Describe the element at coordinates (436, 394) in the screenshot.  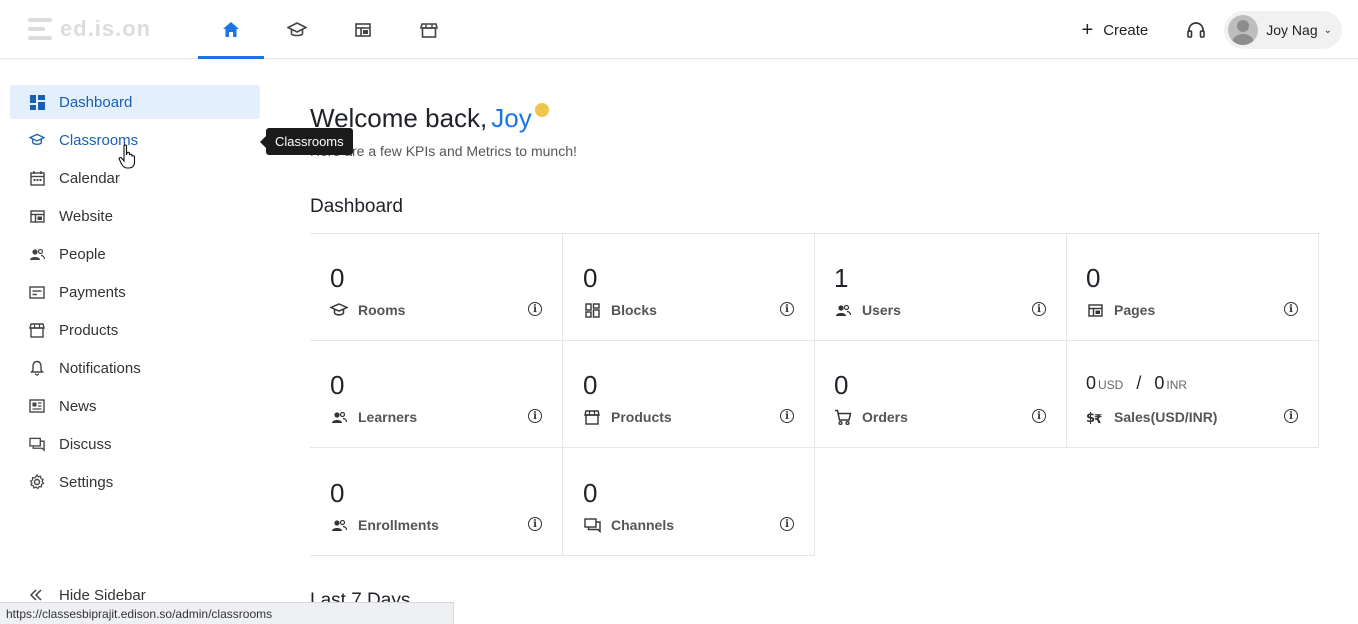
I see `kpi-card-learners: 0 Learners i` at that location.